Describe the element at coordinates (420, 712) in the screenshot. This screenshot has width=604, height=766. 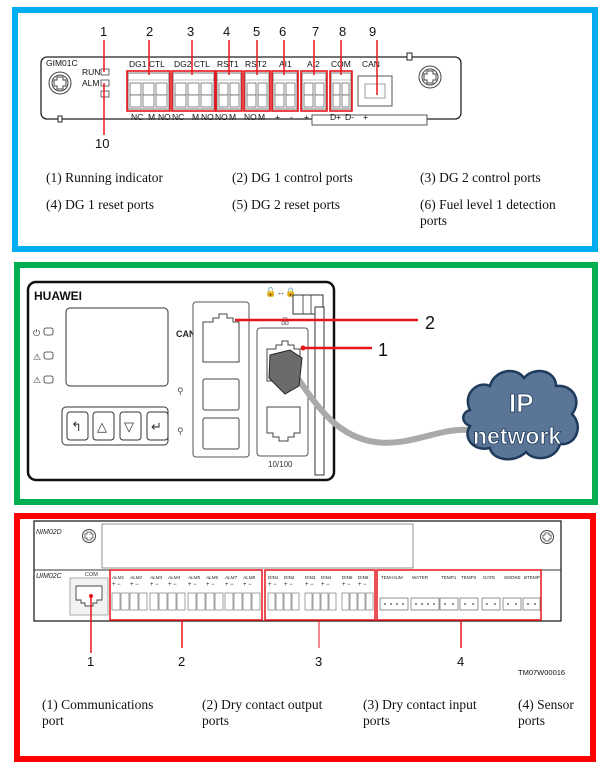
I see `caption-dry-contact-input: (3) Dry contact input ports` at that location.